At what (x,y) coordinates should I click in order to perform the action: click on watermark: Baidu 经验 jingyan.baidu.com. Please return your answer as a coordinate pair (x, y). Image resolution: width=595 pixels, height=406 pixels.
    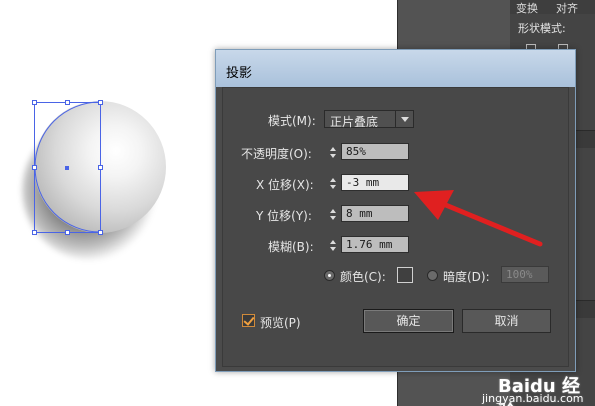
    Looking at the image, I should click on (527, 389).